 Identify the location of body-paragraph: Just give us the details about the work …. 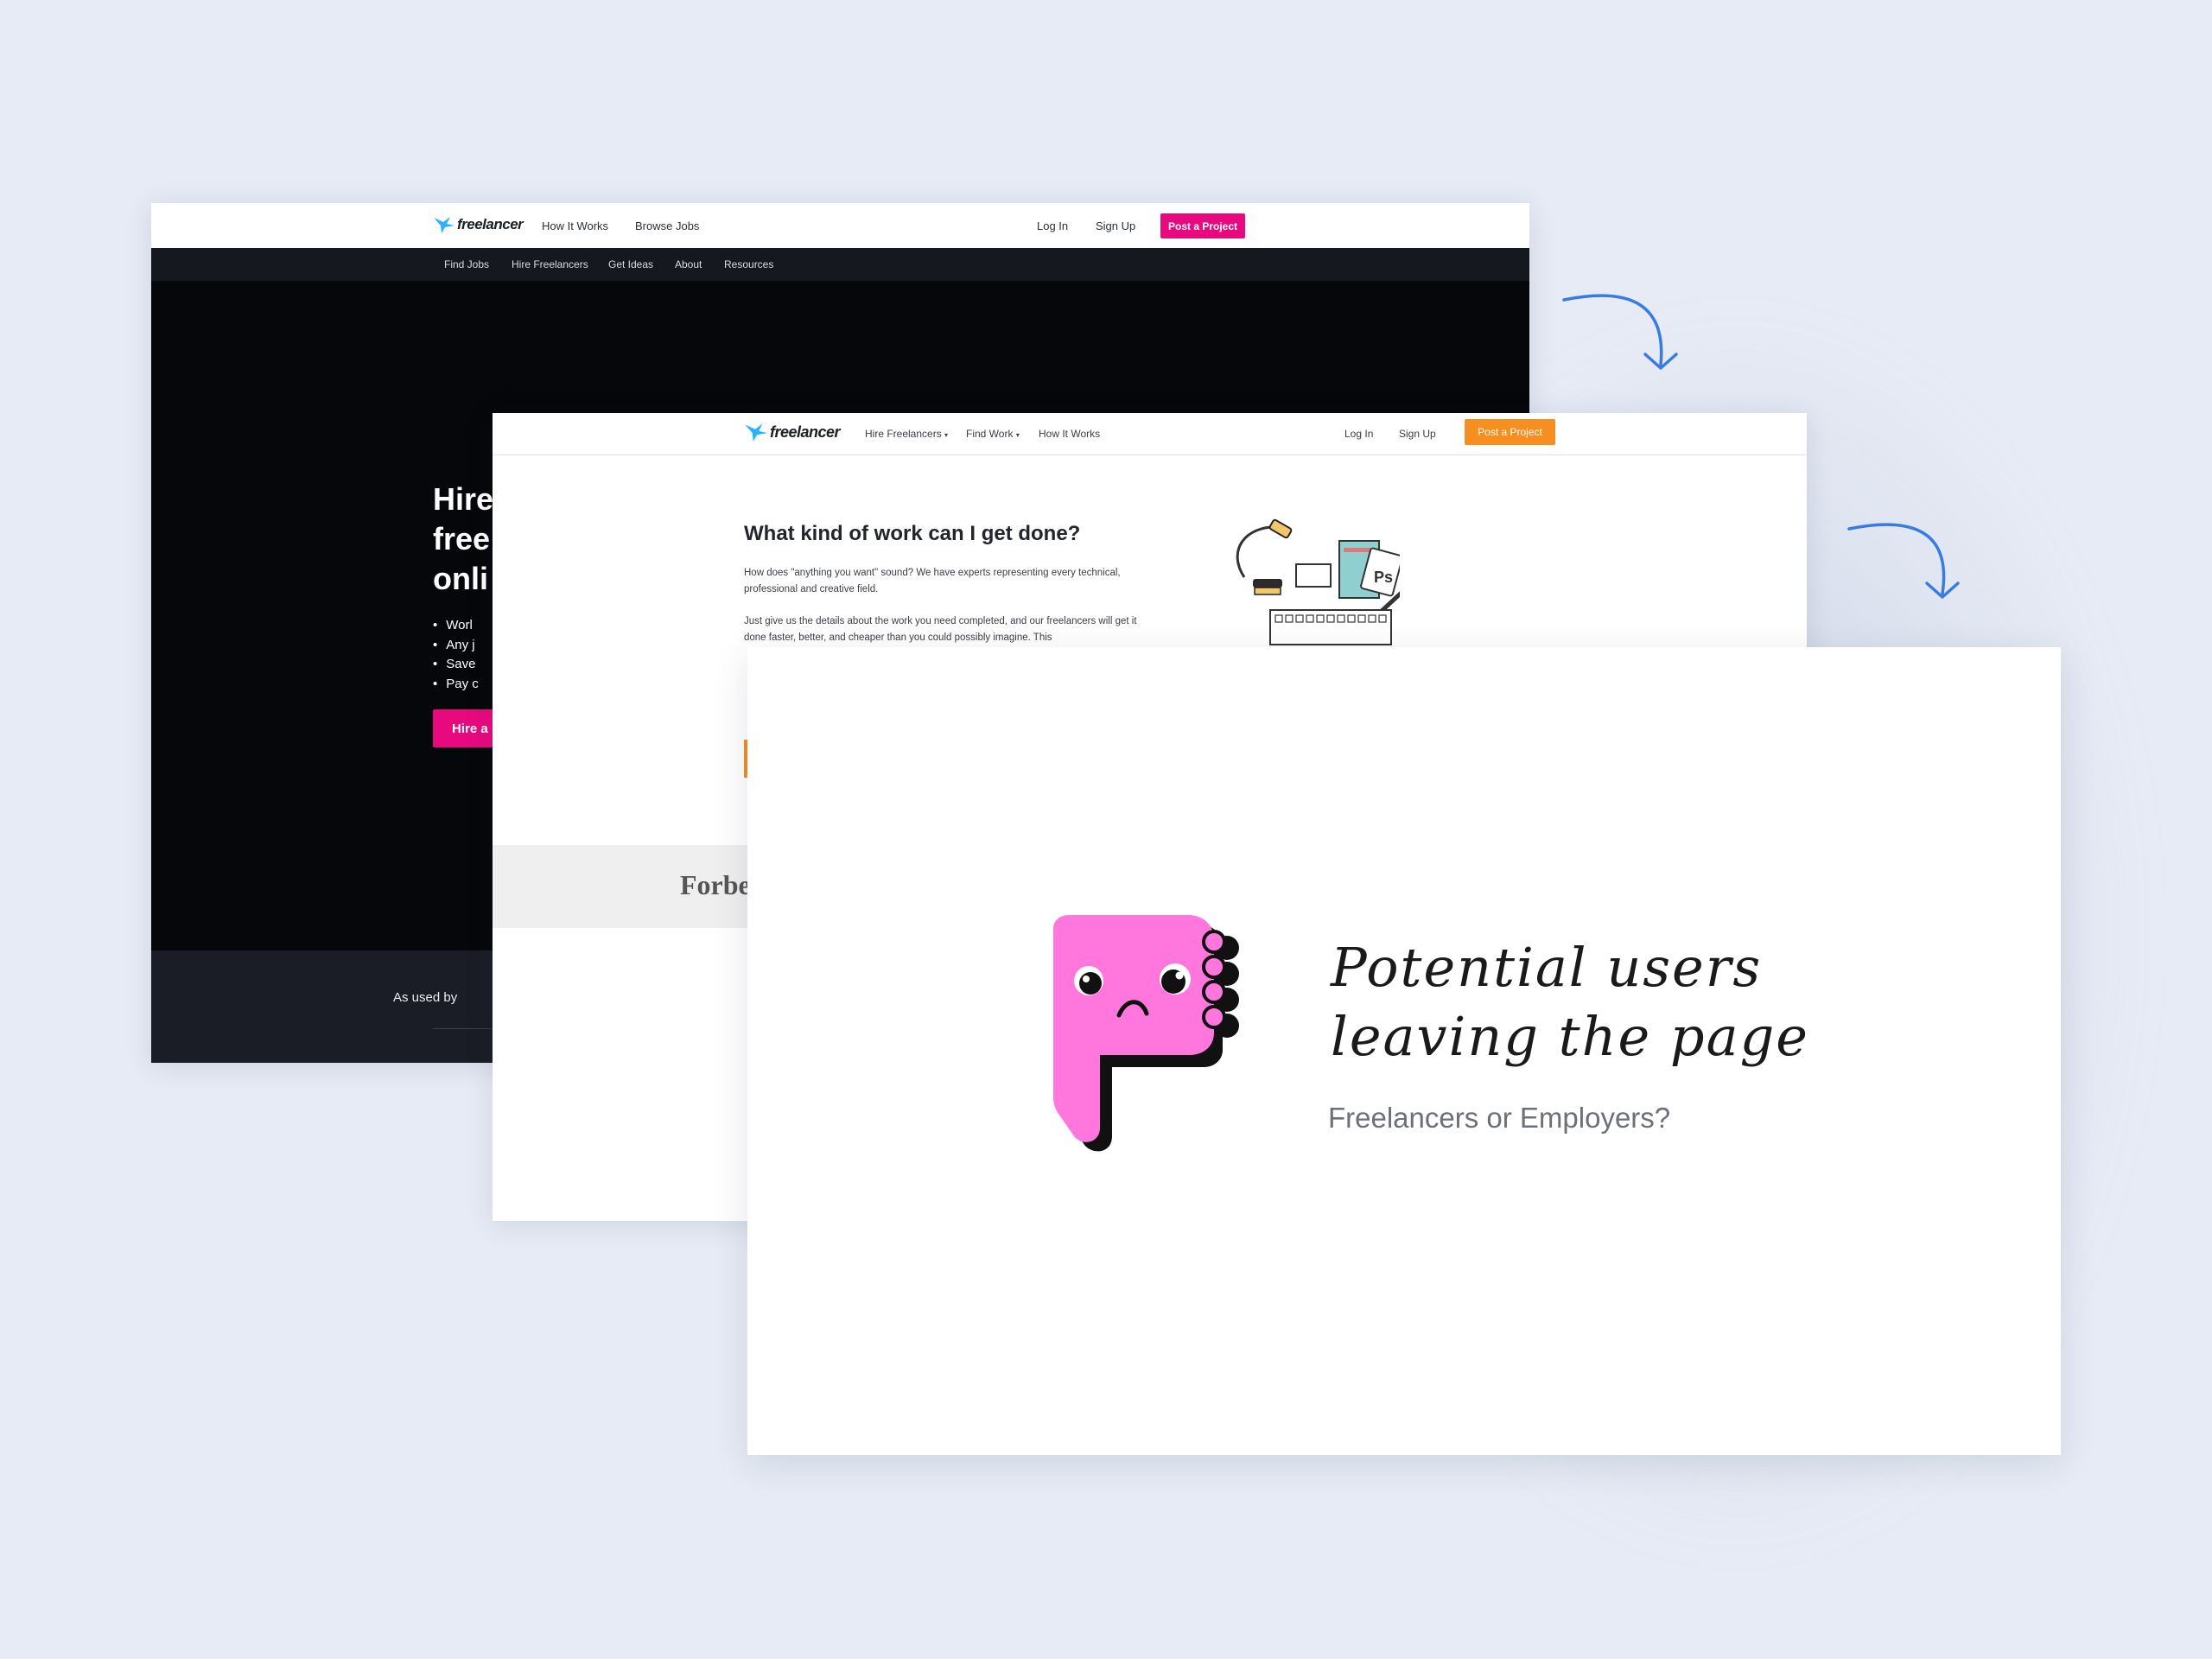
(940, 629).